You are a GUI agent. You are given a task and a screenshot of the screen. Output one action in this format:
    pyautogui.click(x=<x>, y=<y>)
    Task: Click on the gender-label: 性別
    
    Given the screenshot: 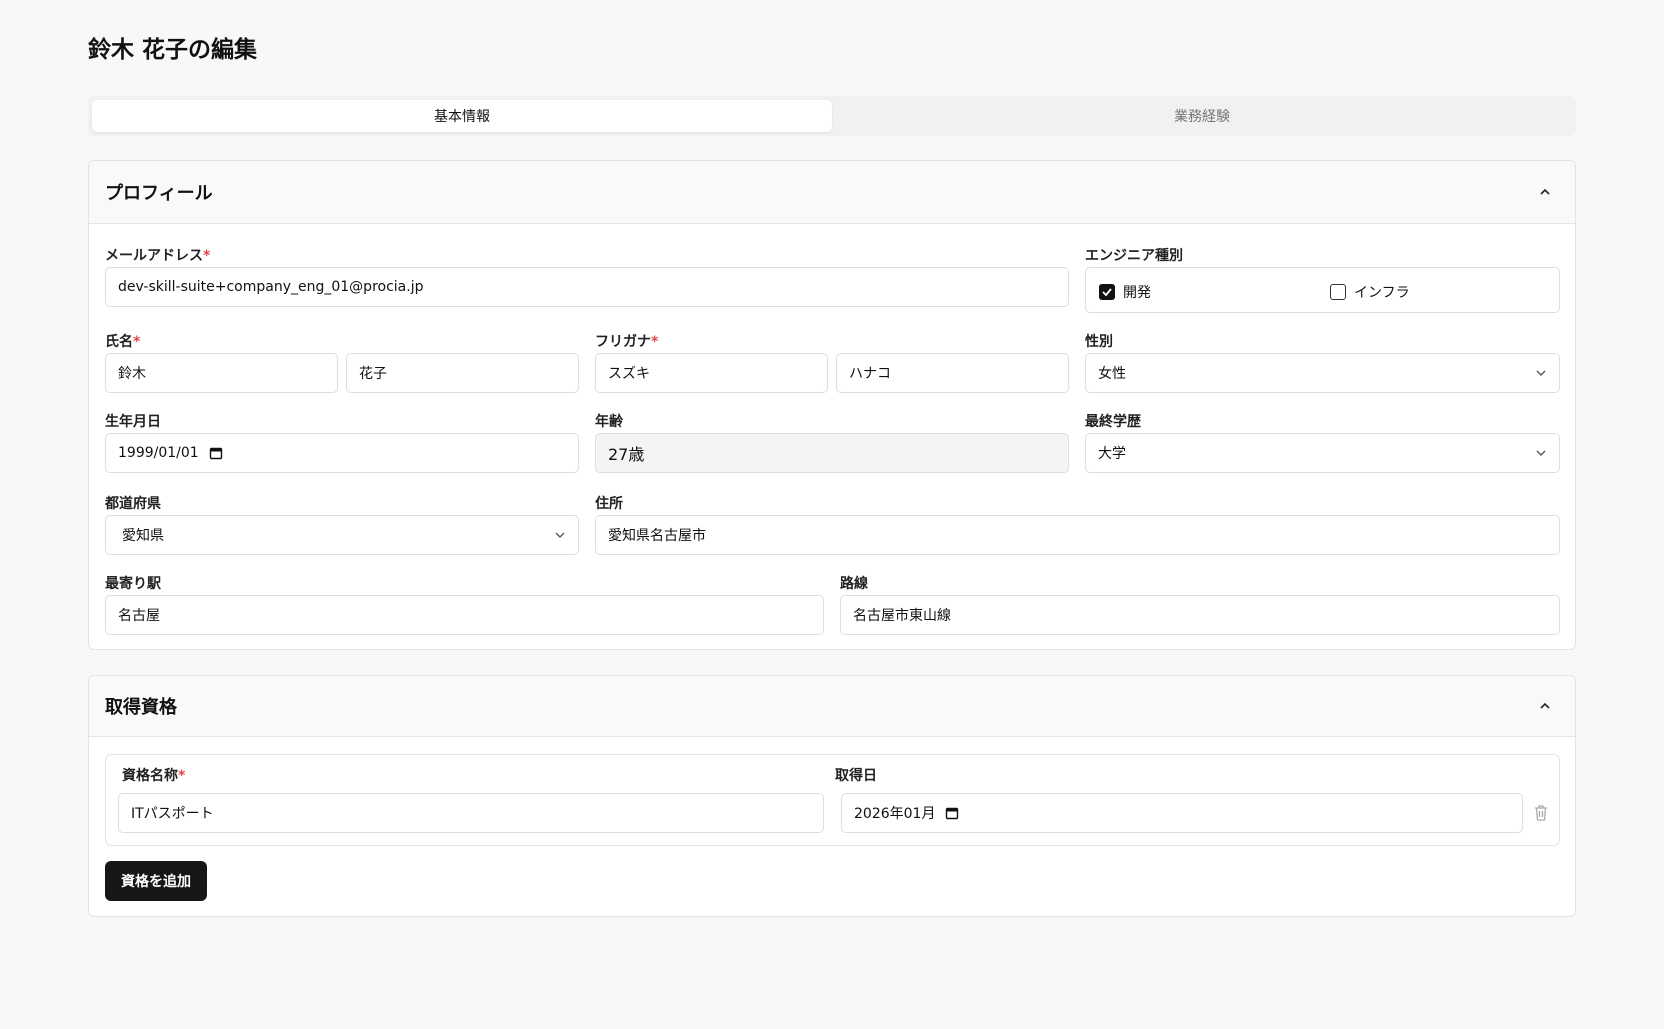 What is the action you would take?
    pyautogui.click(x=1099, y=342)
    